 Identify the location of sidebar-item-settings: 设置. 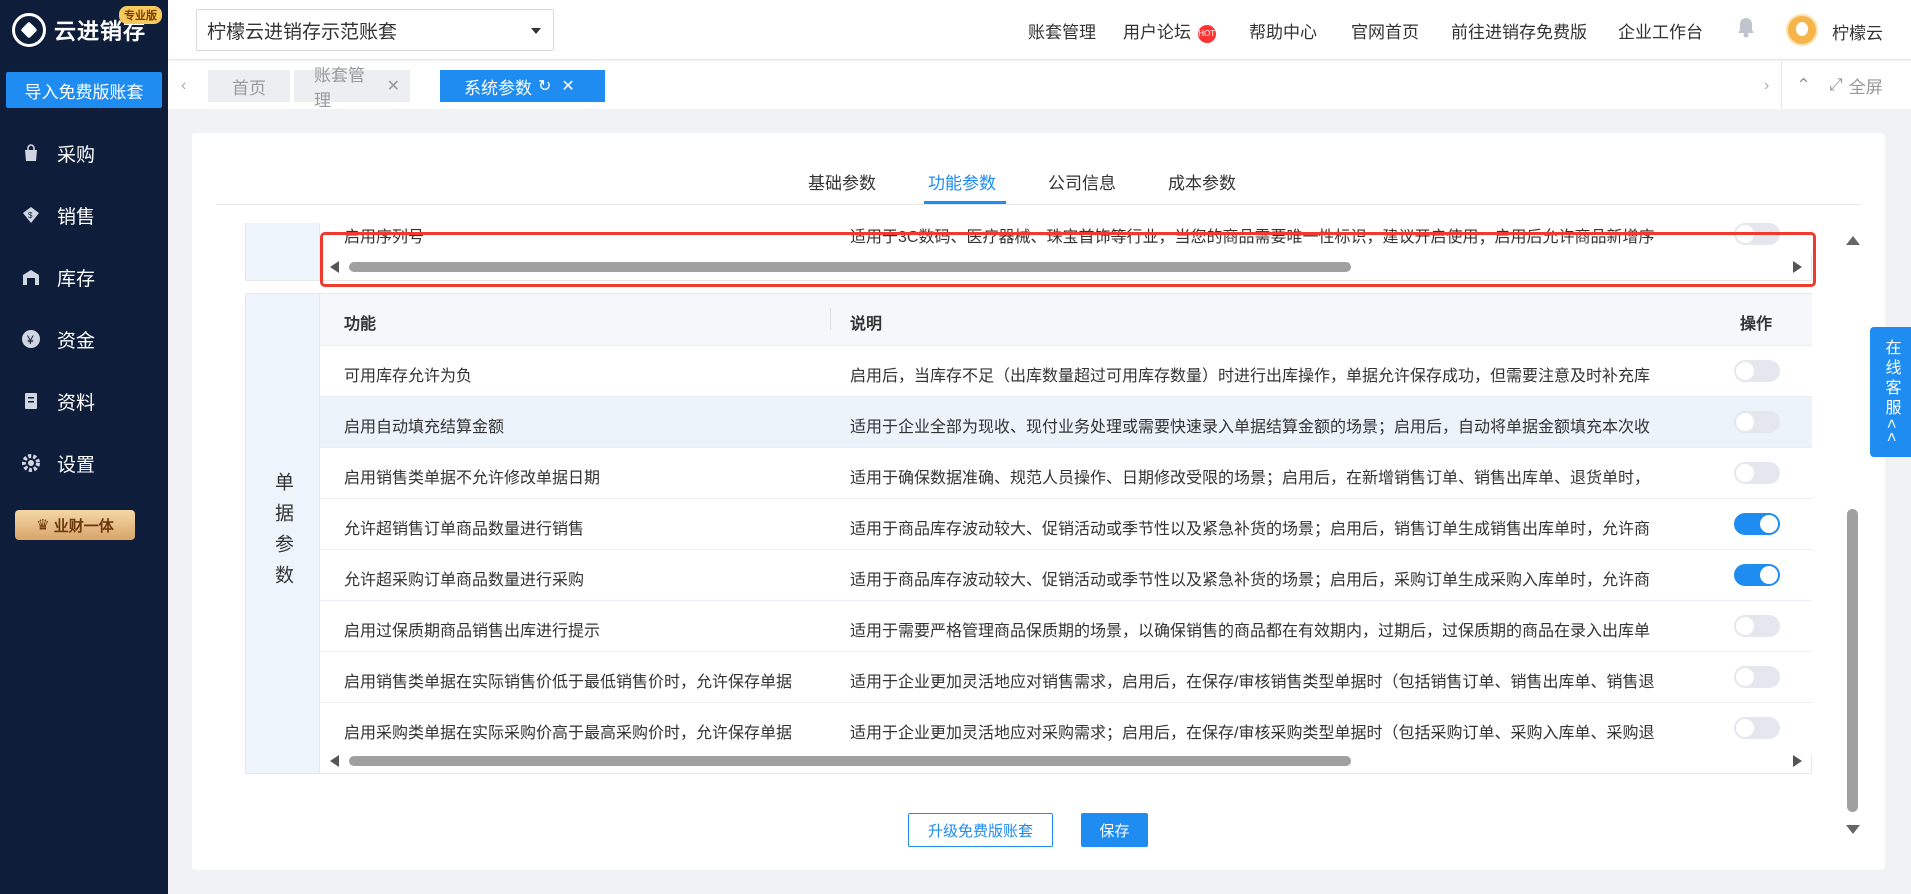
(84, 463).